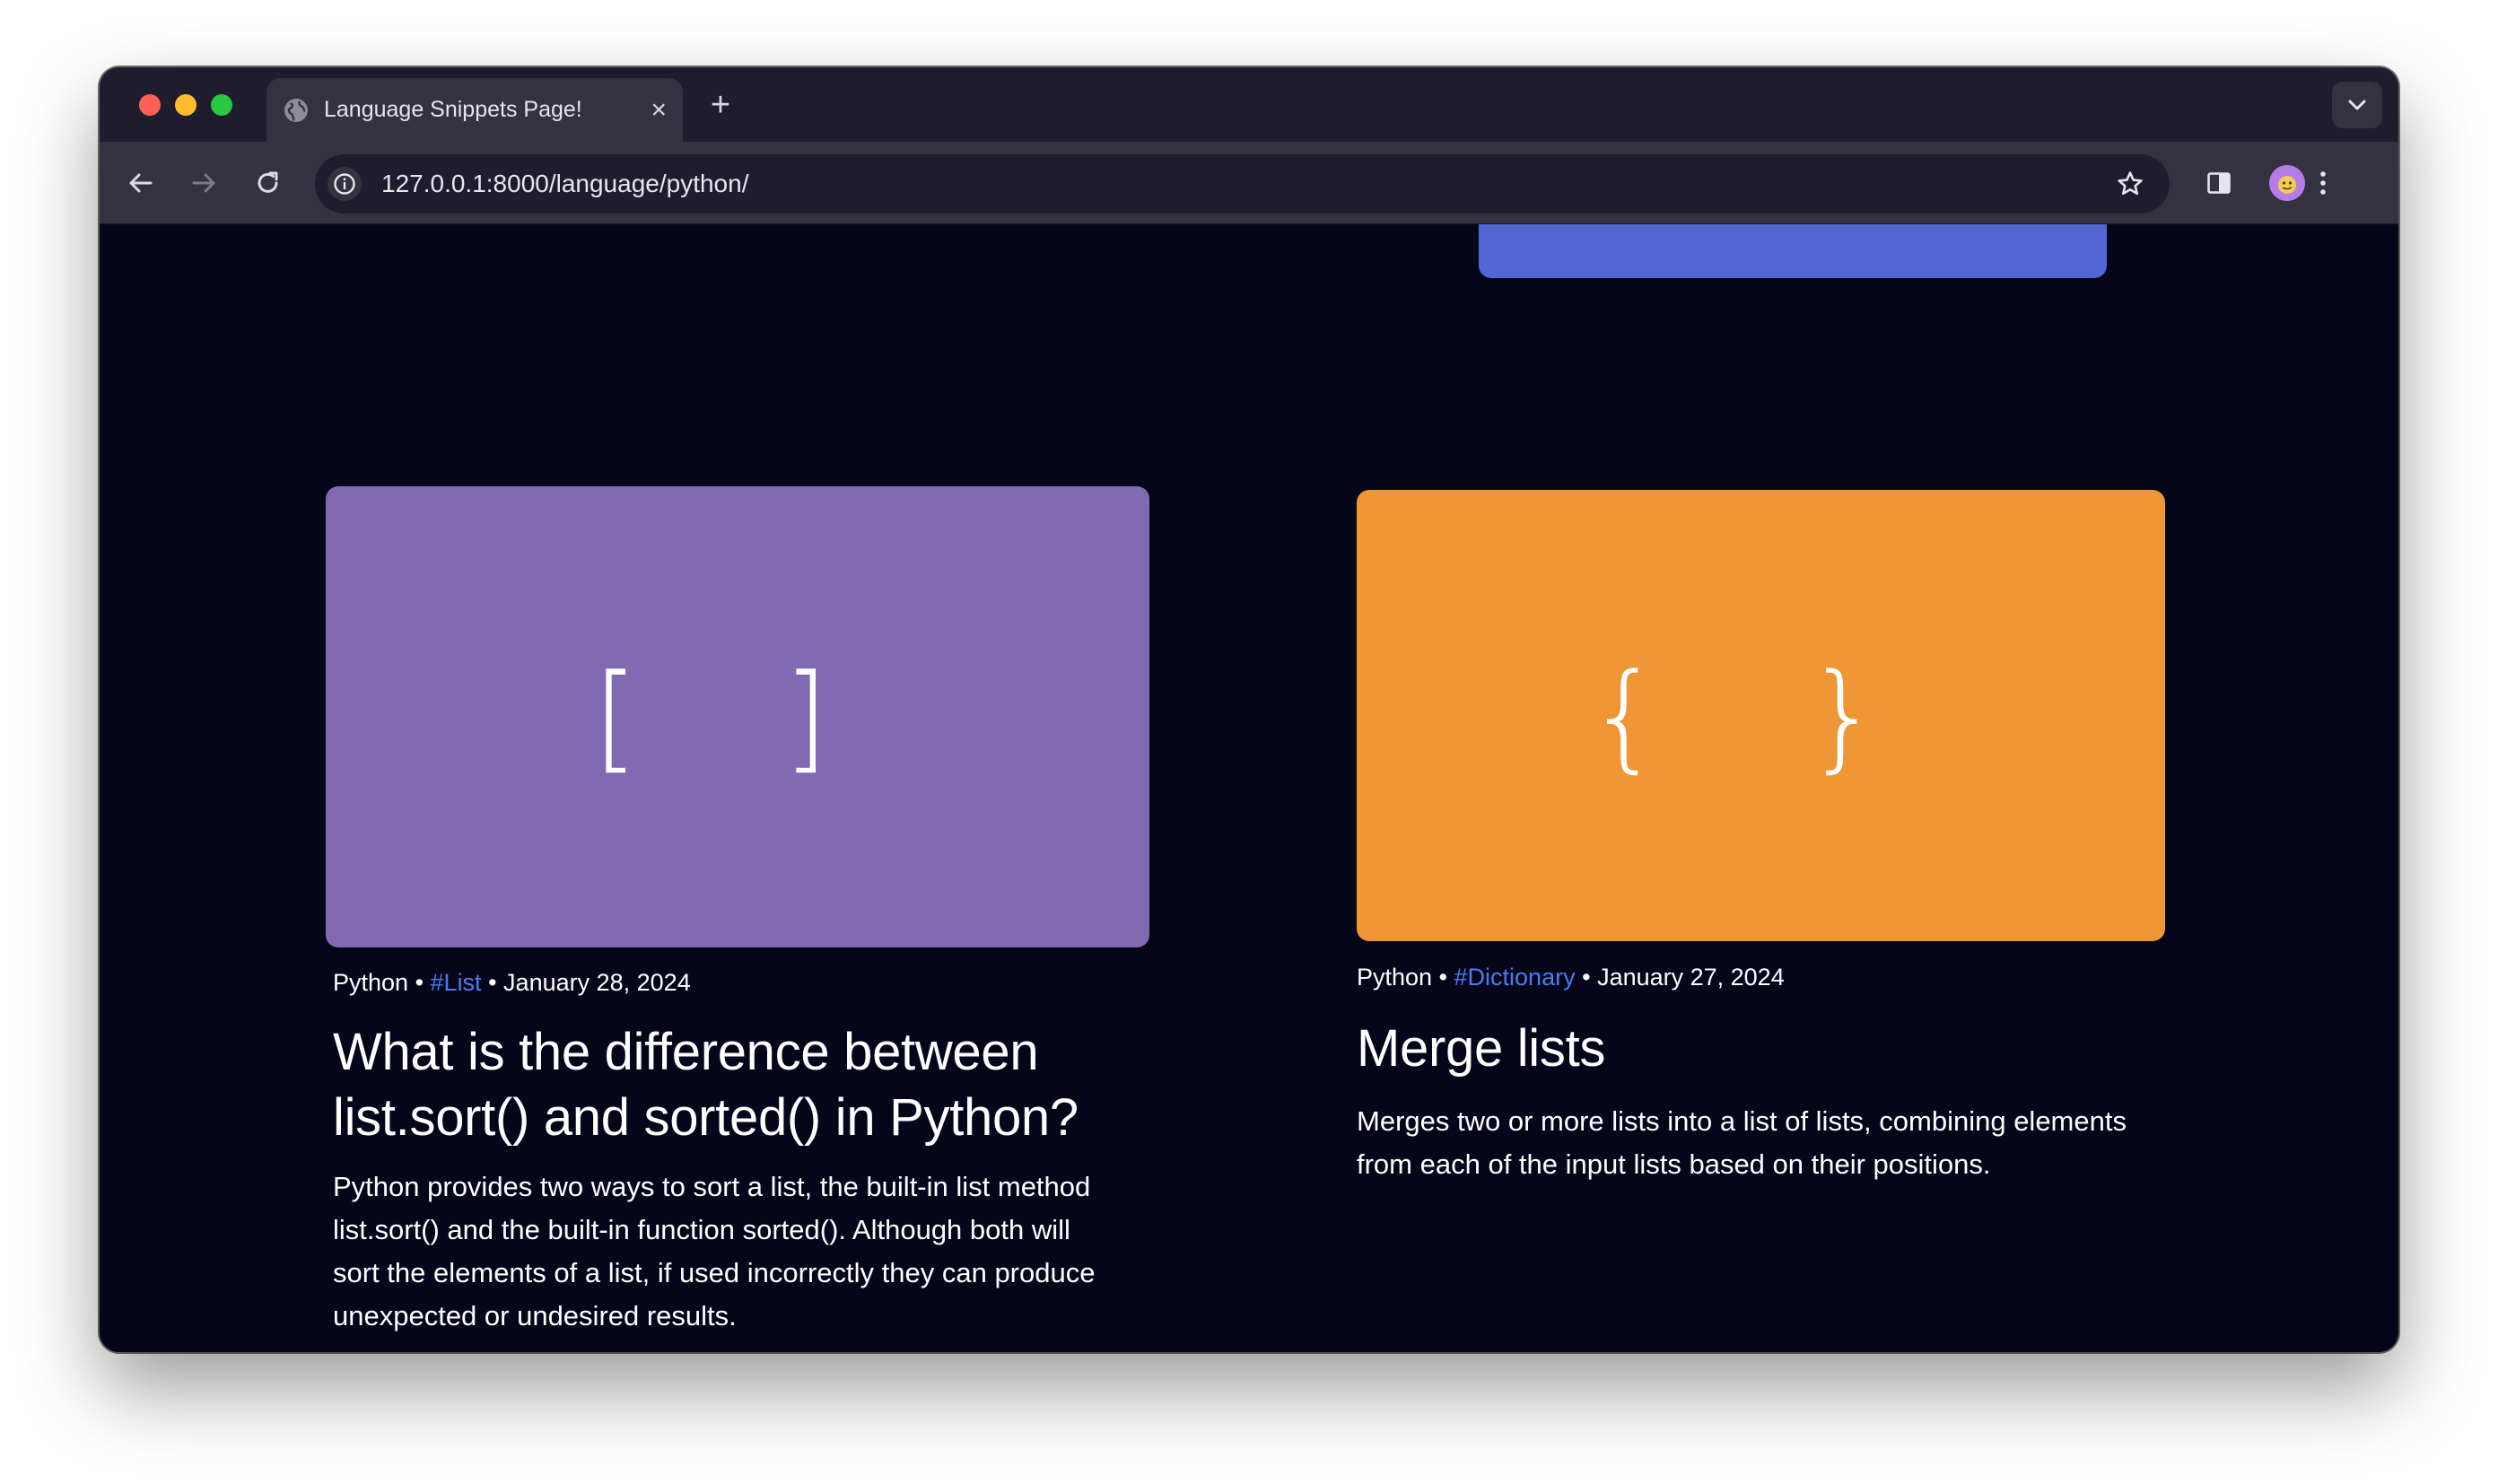 This screenshot has width=2498, height=1484. I want to click on arrow-left-icon, so click(141, 183).